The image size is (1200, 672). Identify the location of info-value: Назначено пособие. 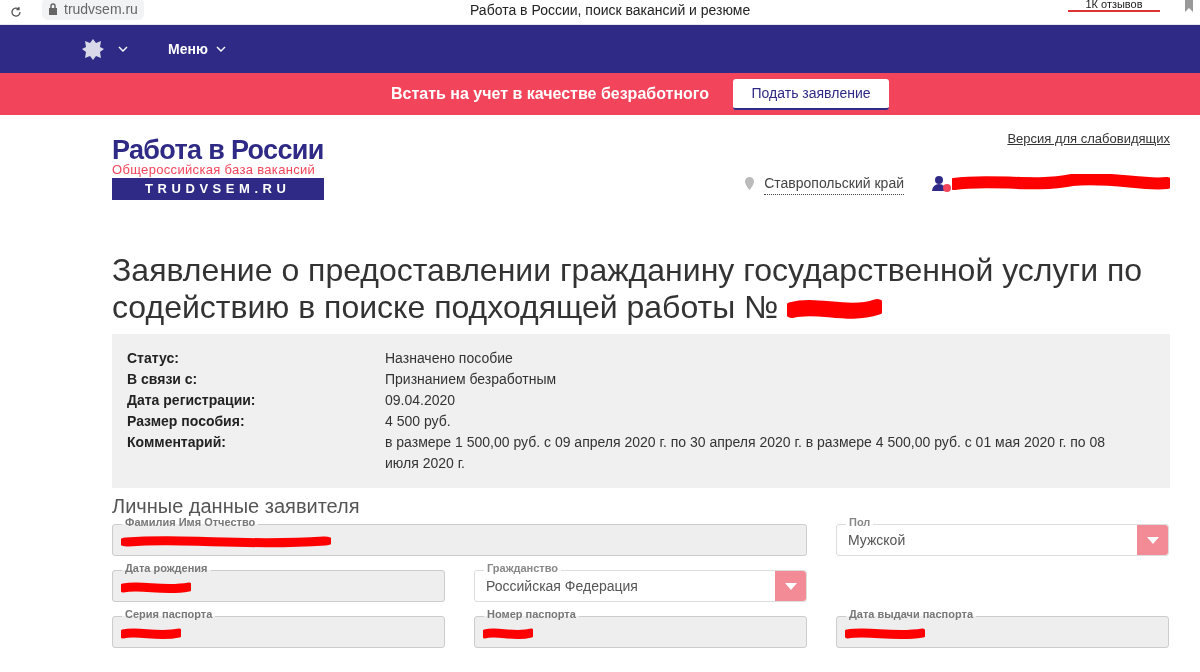
(449, 358).